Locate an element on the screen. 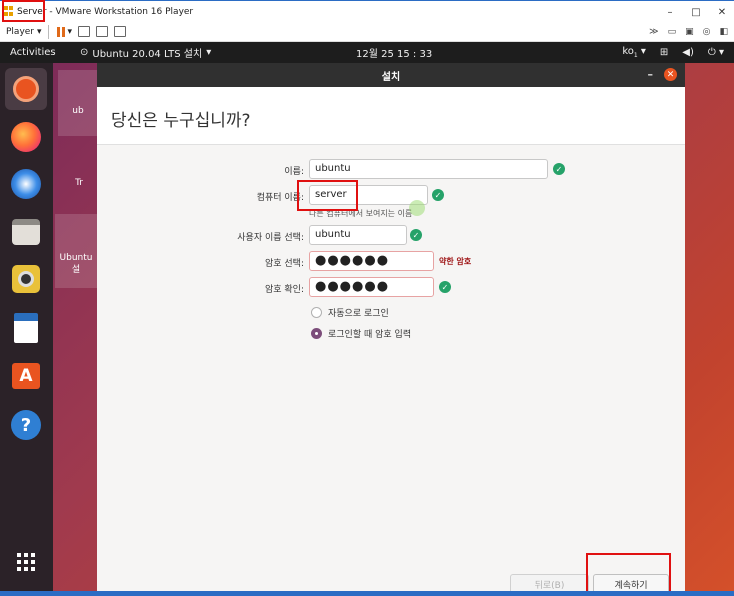 The image size is (734, 596). host-taskbar-strip is located at coordinates (367, 593).